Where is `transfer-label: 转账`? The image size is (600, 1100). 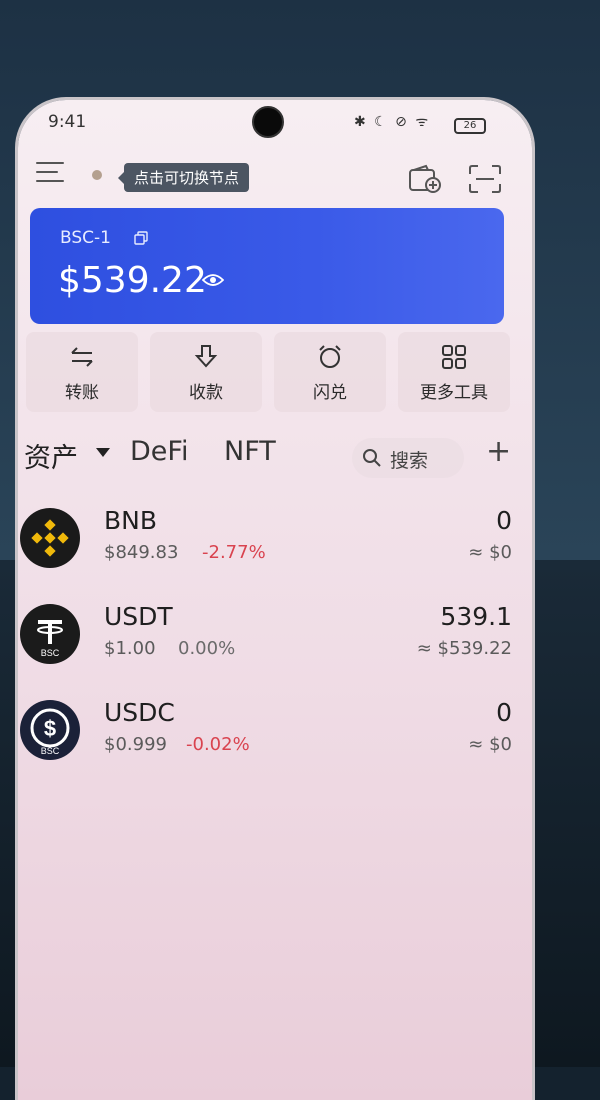
transfer-label: 转账 is located at coordinates (82, 393).